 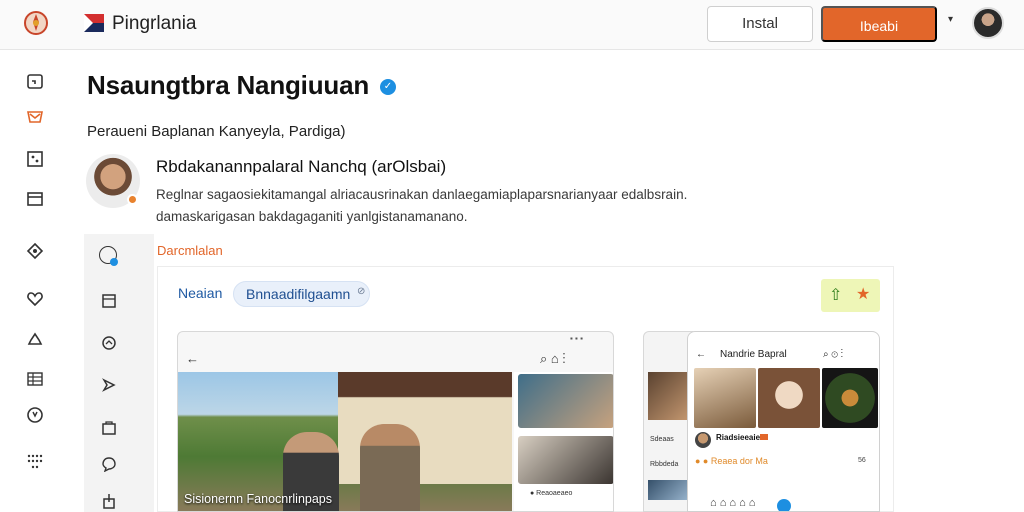 I want to click on signal-icon: ▪ ▪ ▪, so click(x=576, y=338).